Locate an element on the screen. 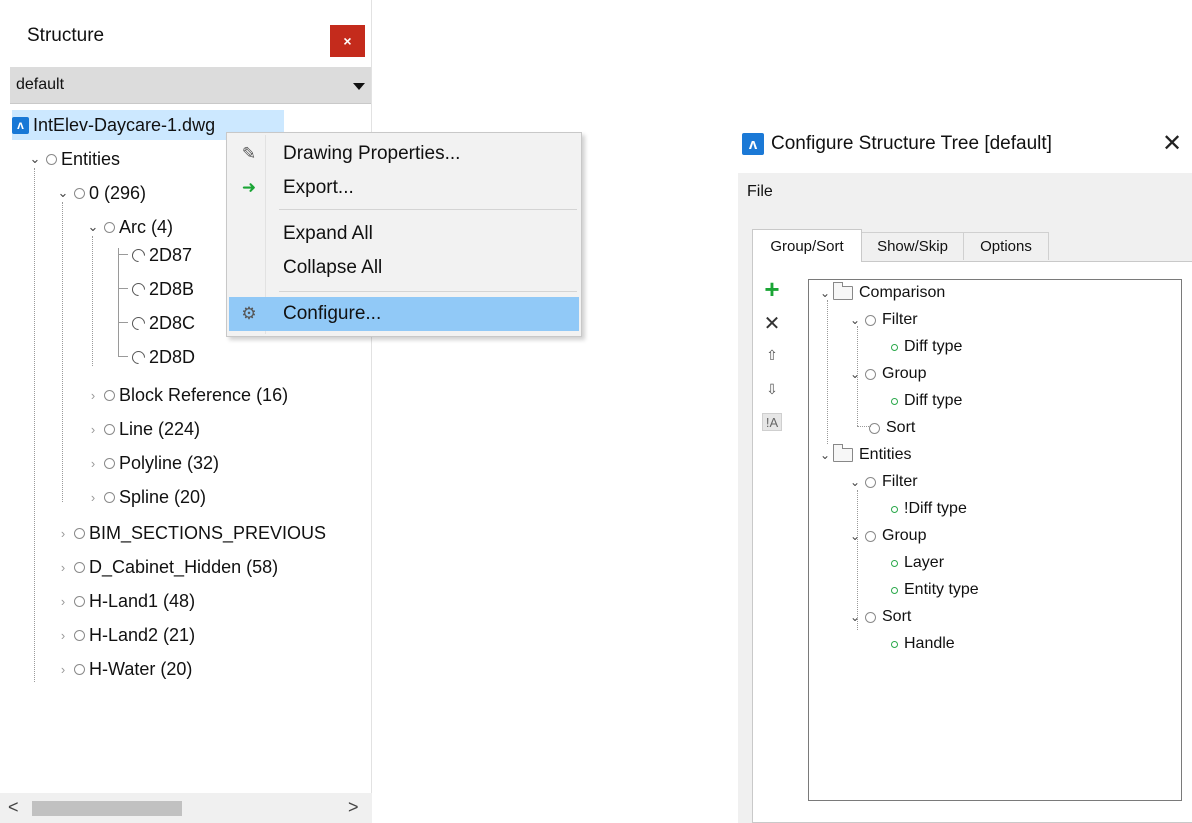 The height and width of the screenshot is (823, 1192). tree-leaf-layer: Layer is located at coordinates (915, 563).